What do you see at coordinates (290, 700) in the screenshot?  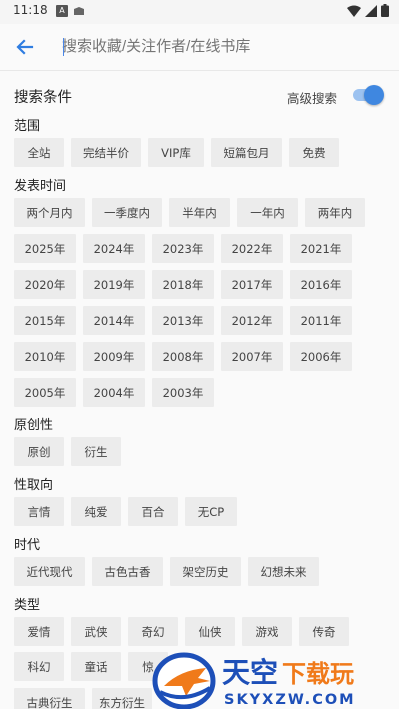 I see `watermark-url-text: SKYXZW.COM` at bounding box center [290, 700].